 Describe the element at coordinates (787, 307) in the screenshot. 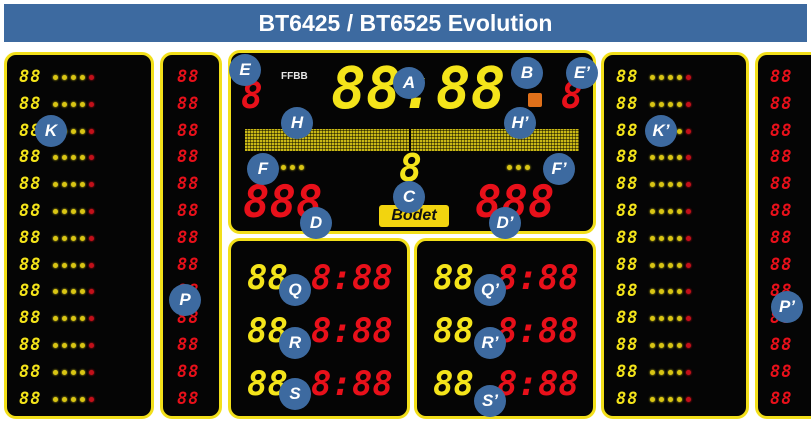

I see `marker-p-prime: P’` at that location.